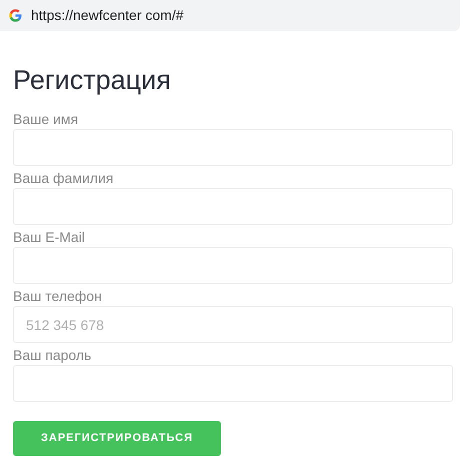  I want to click on page-title: Регистрация, so click(92, 80).